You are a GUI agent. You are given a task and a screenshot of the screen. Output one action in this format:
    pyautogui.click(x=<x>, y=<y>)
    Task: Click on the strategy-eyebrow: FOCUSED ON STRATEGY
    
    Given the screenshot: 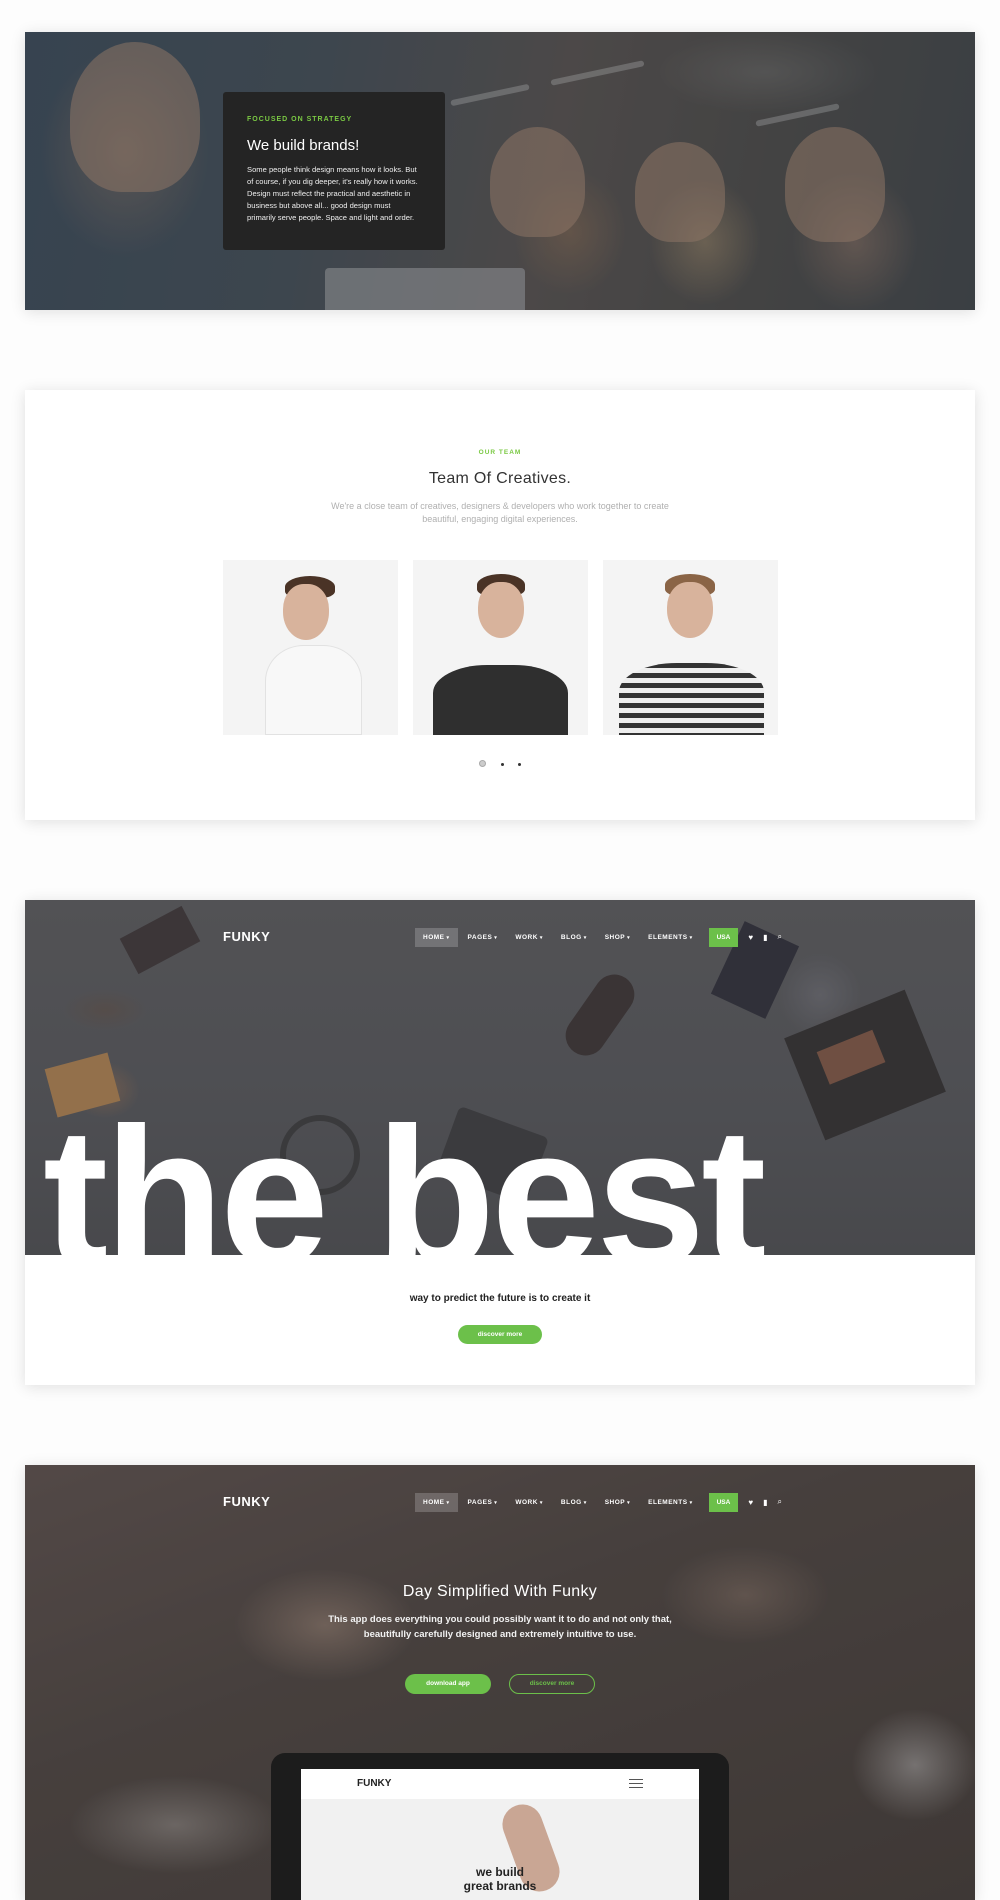 What is the action you would take?
    pyautogui.click(x=300, y=119)
    